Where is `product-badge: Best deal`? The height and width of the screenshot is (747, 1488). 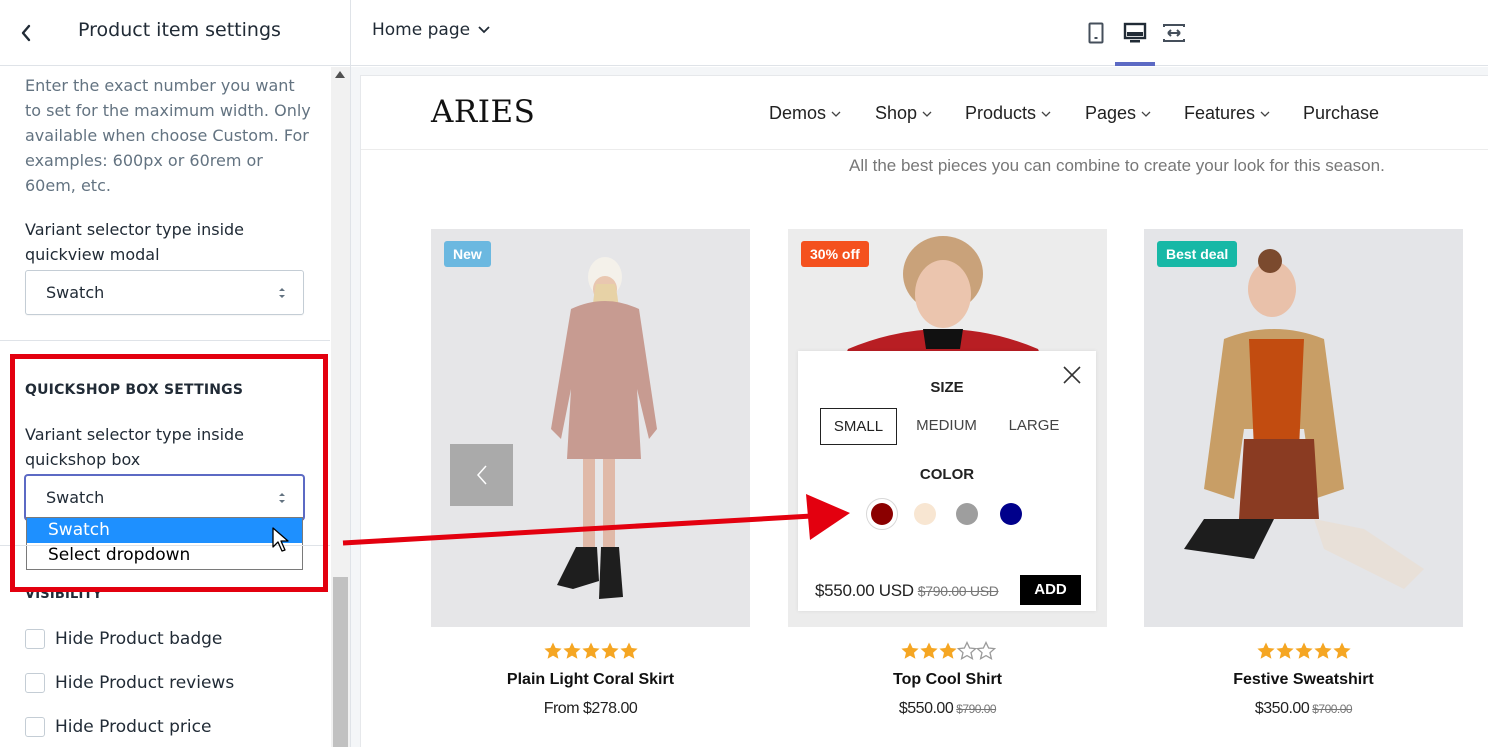 product-badge: Best deal is located at coordinates (1197, 254).